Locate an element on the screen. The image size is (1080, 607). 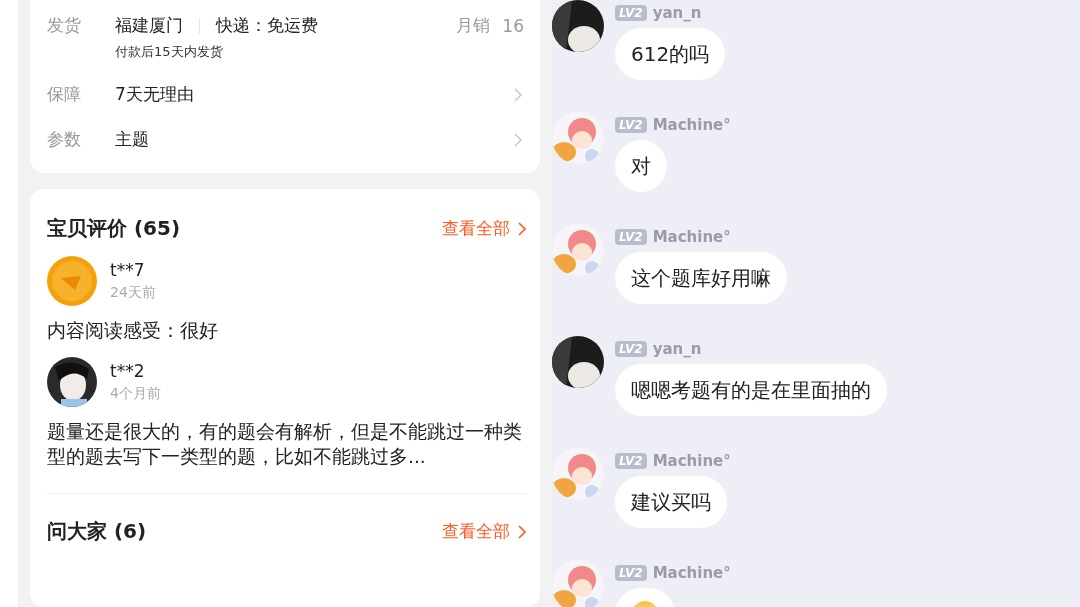
row-label: 发货 is located at coordinates (64, 25).